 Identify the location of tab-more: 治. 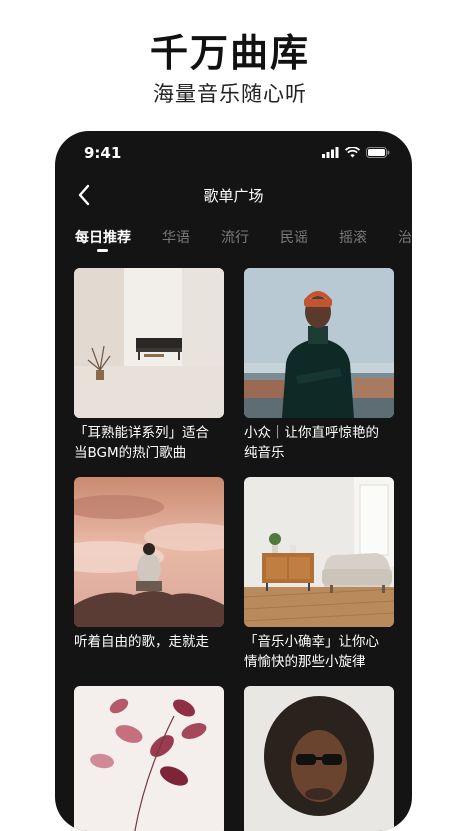
(405, 237).